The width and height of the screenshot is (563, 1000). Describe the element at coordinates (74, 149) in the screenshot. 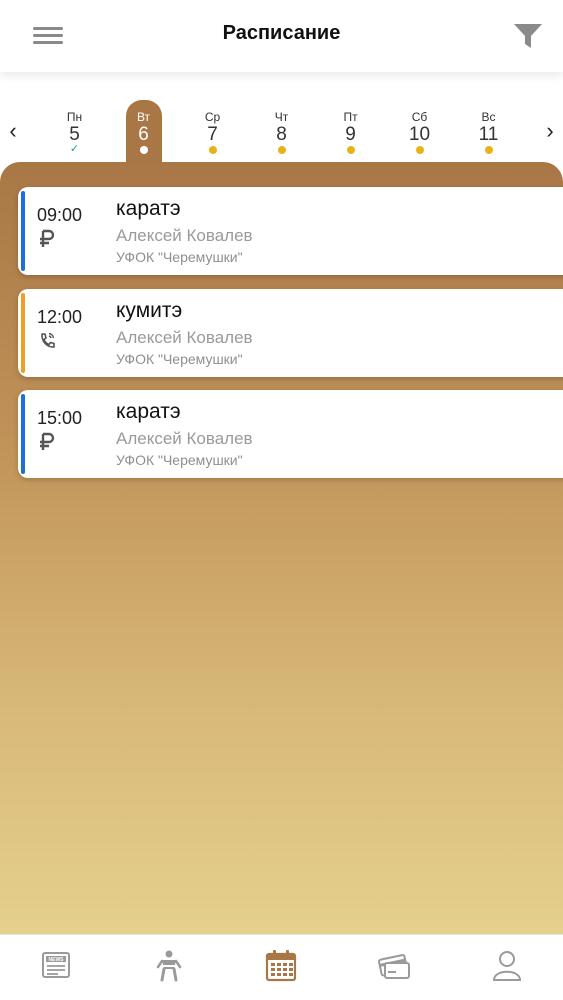

I see `check-icon: ✓` at that location.